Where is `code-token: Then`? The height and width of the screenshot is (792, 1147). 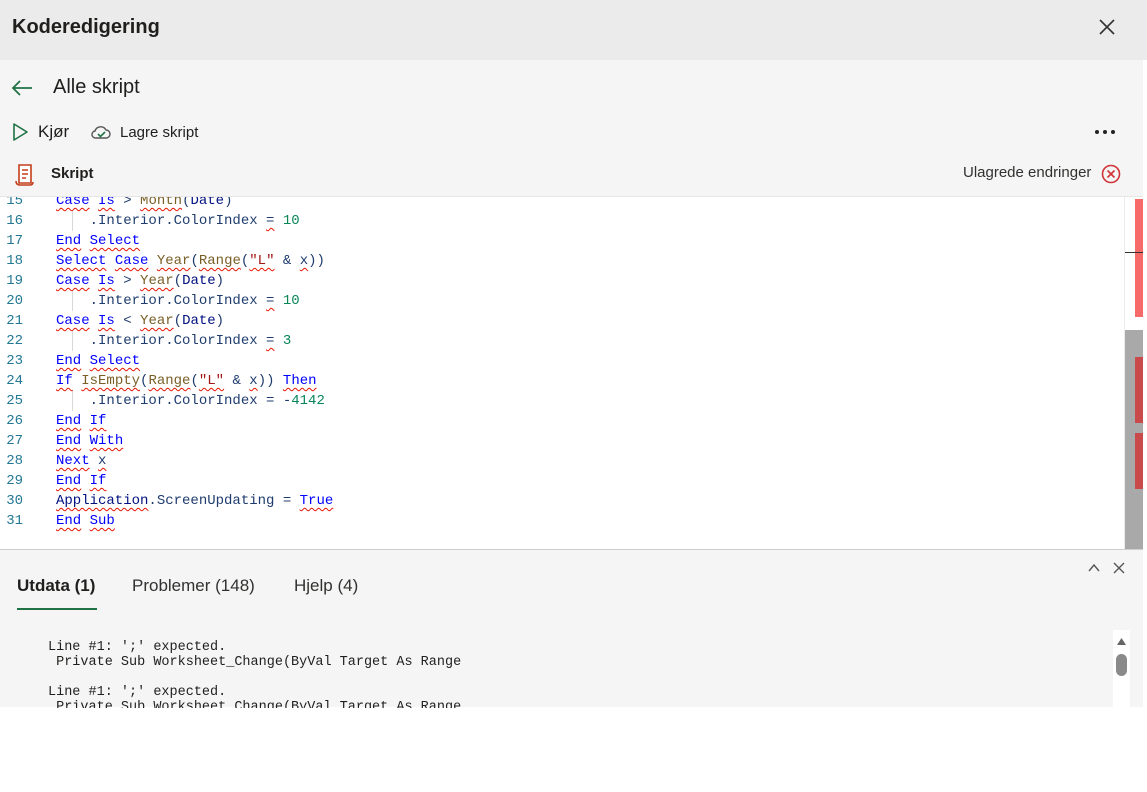 code-token: Then is located at coordinates (299, 381).